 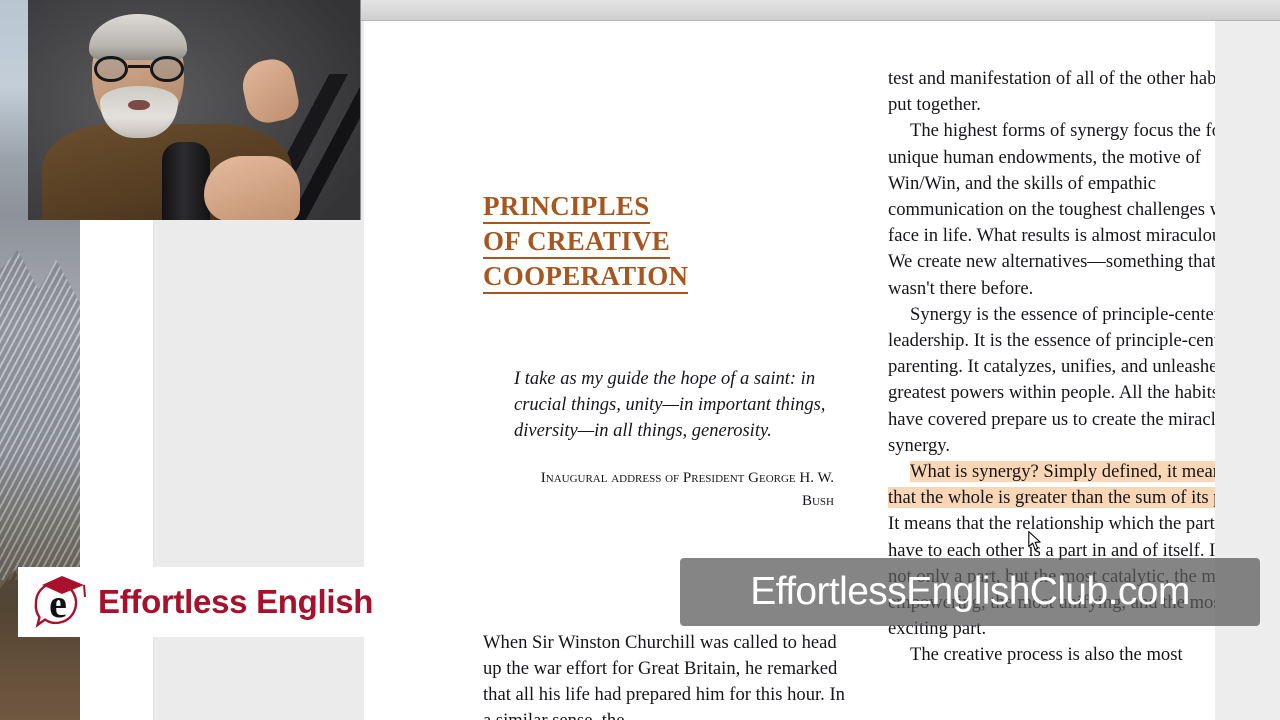 What do you see at coordinates (167, 69) in the screenshot?
I see `glasses-right-lens` at bounding box center [167, 69].